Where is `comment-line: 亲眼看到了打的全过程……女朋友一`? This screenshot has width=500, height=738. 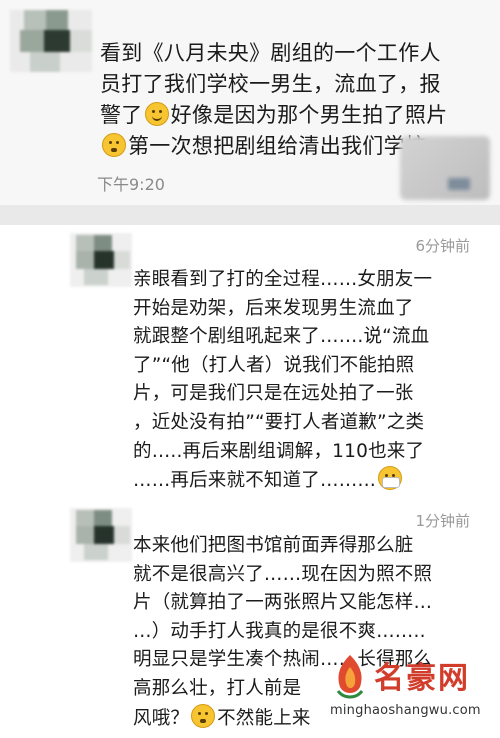 comment-line: 亲眼看到了打的全过程……女朋友一 is located at coordinates (283, 279).